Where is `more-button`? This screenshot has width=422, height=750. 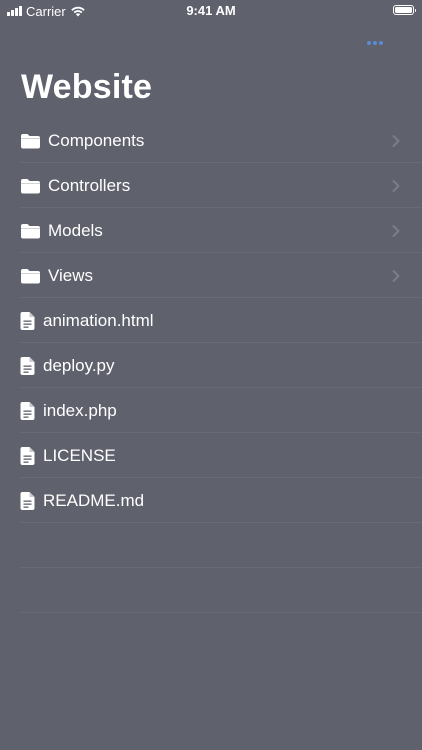
more-button is located at coordinates (375, 43).